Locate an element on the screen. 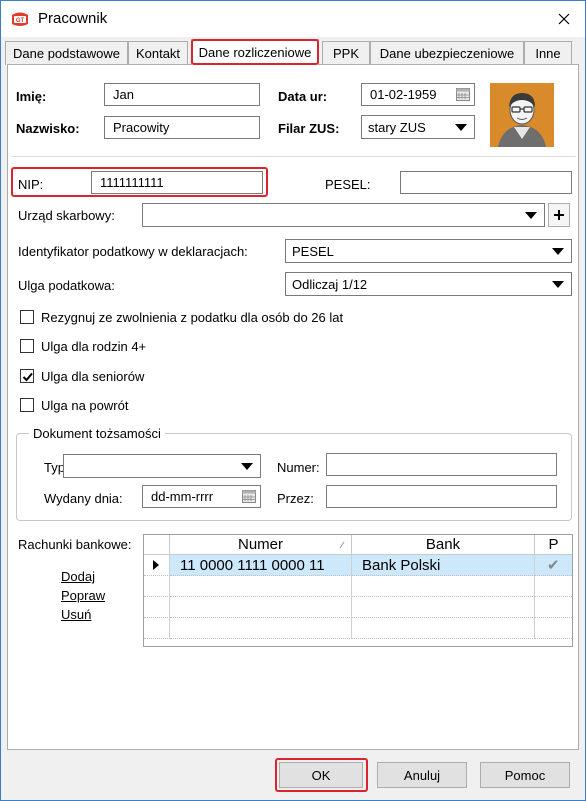 The image size is (586, 801). tab-inne: Inne is located at coordinates (548, 53).